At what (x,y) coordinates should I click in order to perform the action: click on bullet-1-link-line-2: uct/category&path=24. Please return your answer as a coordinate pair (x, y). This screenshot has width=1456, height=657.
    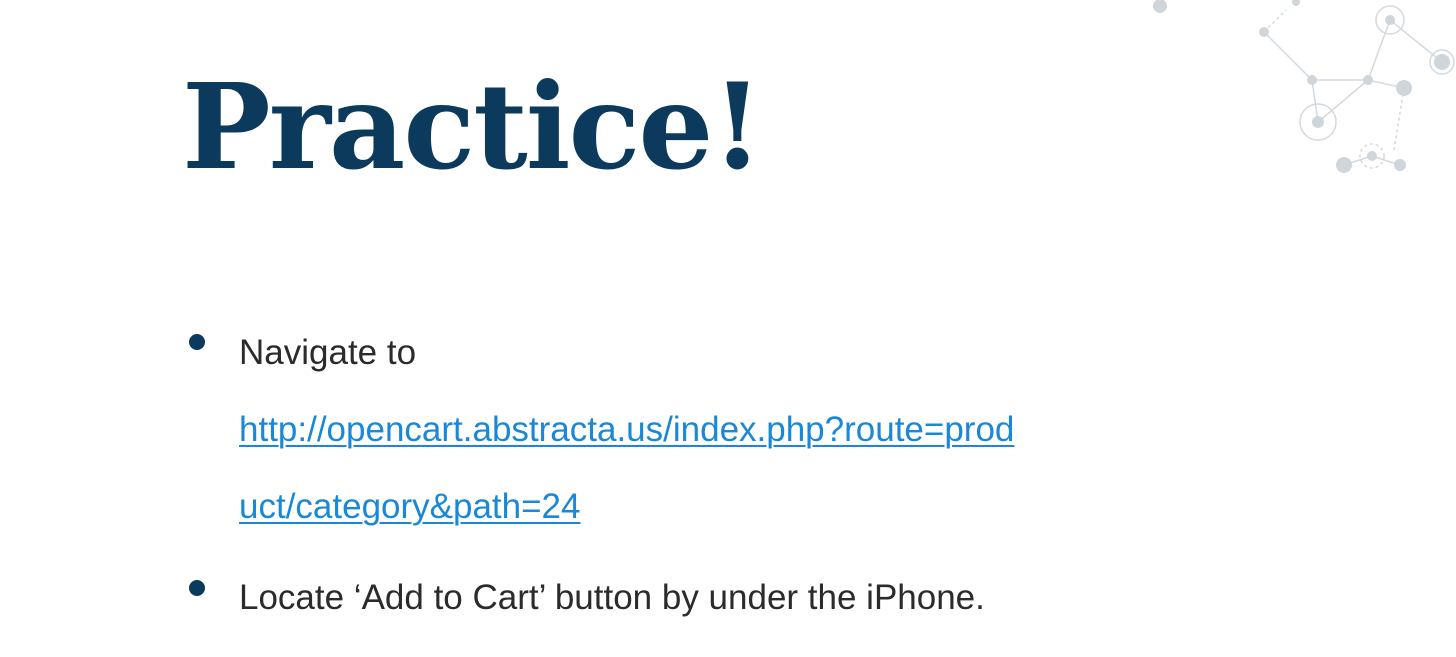
    Looking at the image, I should click on (410, 507).